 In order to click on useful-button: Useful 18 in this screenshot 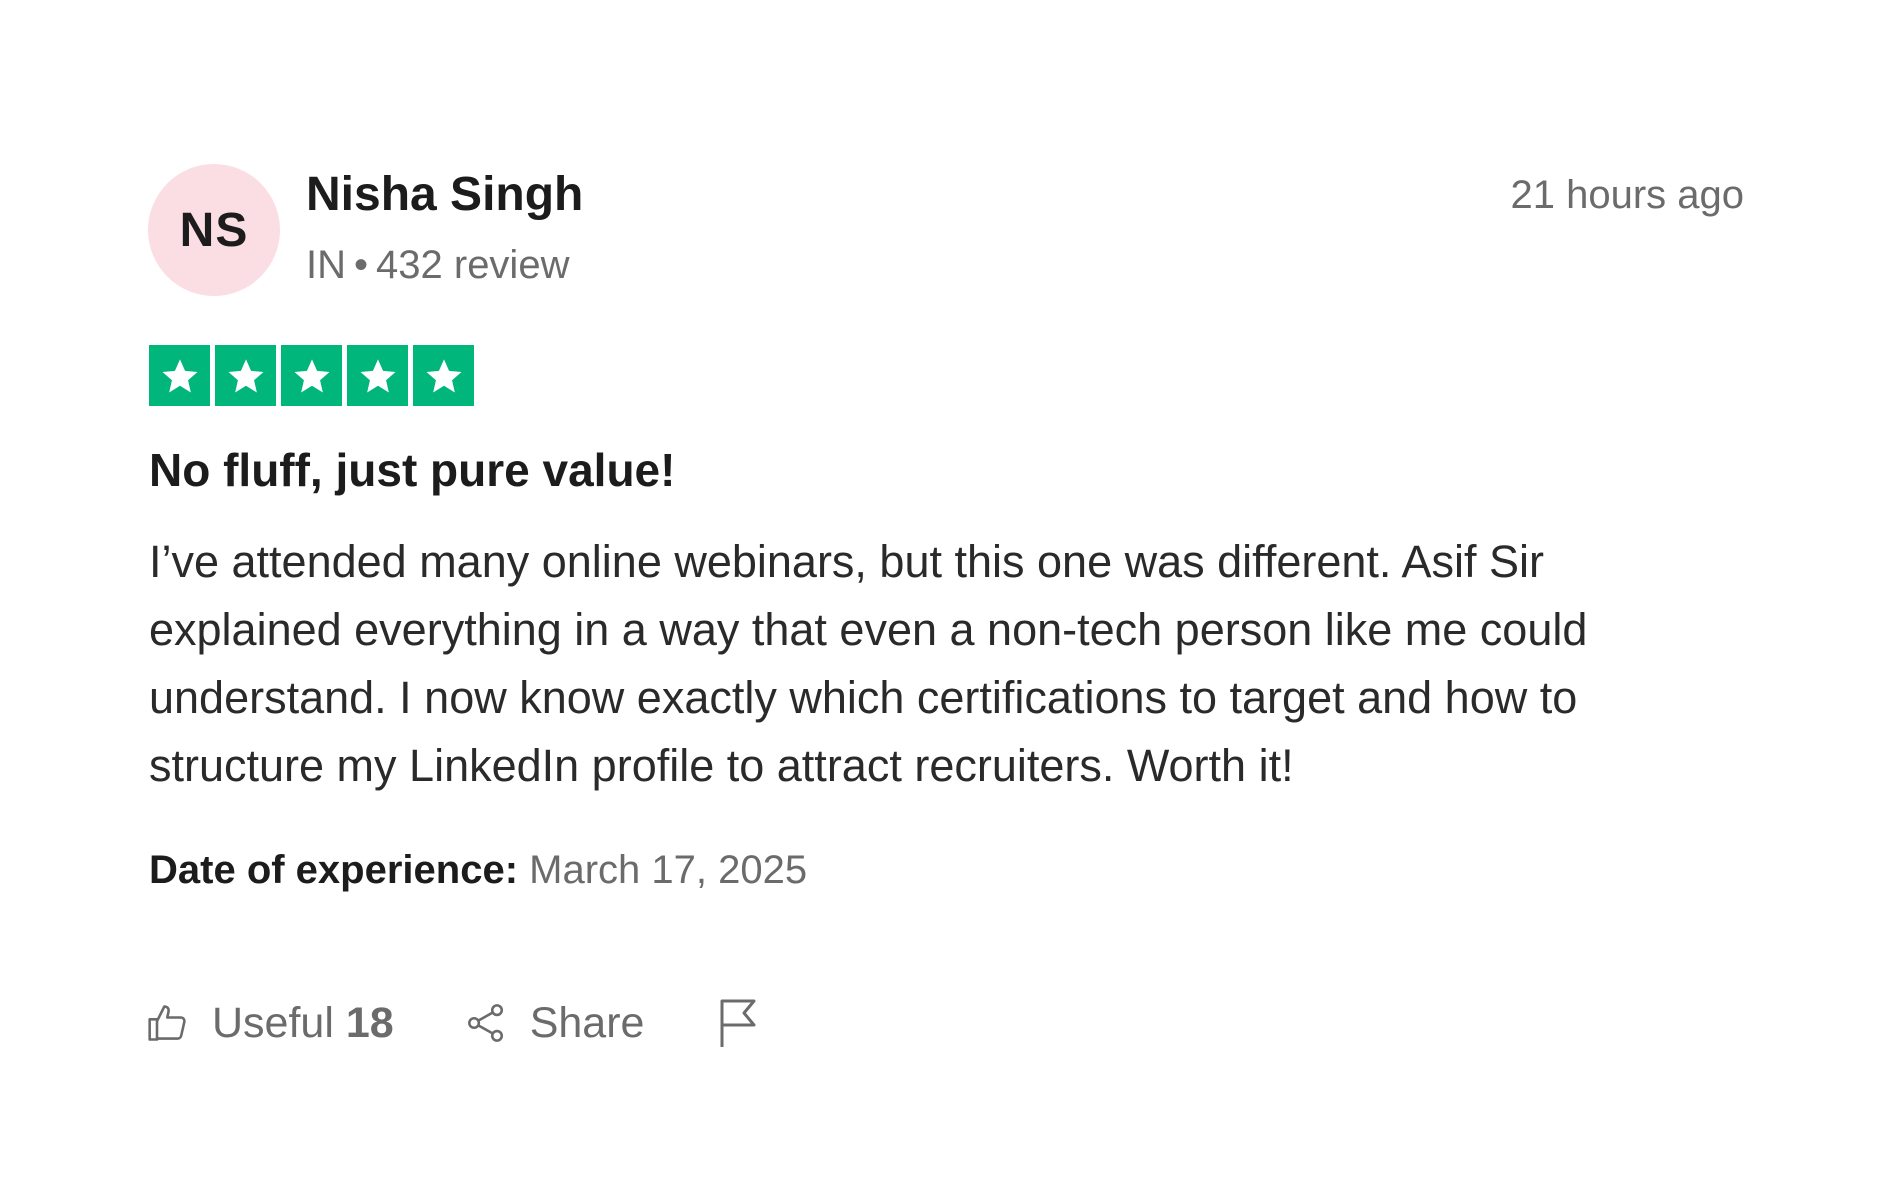, I will do `click(270, 1023)`.